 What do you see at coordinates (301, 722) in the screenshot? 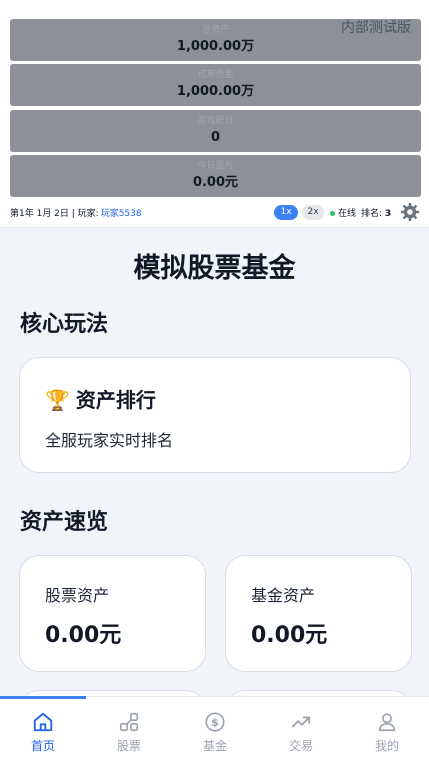
I see `trend-icon` at bounding box center [301, 722].